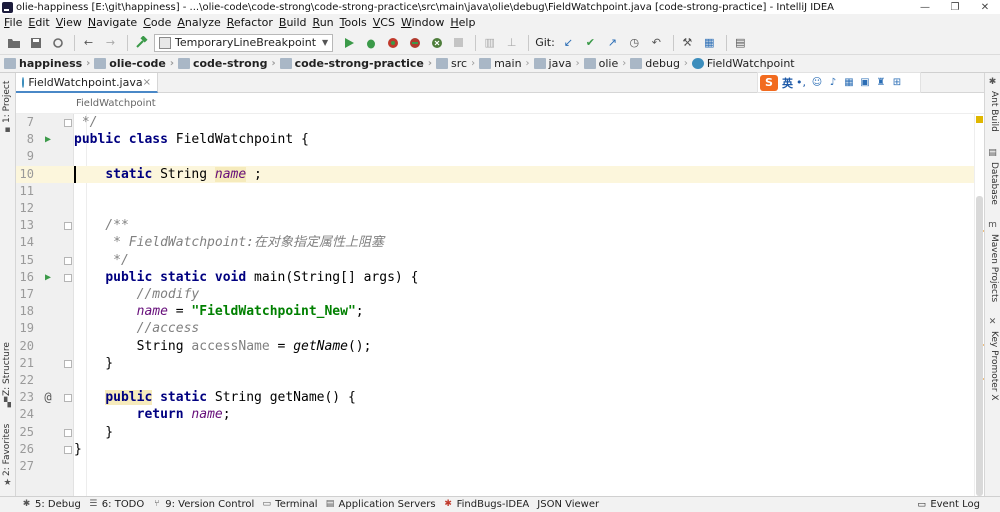 The height and width of the screenshot is (512, 1000). What do you see at coordinates (458, 42) in the screenshot?
I see `stop-icon` at bounding box center [458, 42].